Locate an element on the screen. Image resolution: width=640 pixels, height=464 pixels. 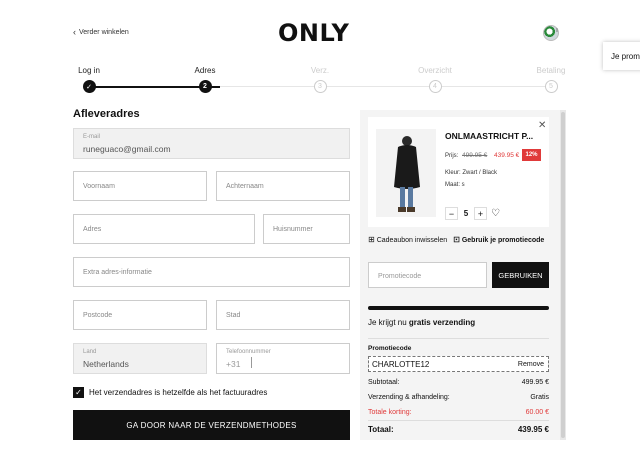
scrollbar-thumb is located at coordinates (563, 275).